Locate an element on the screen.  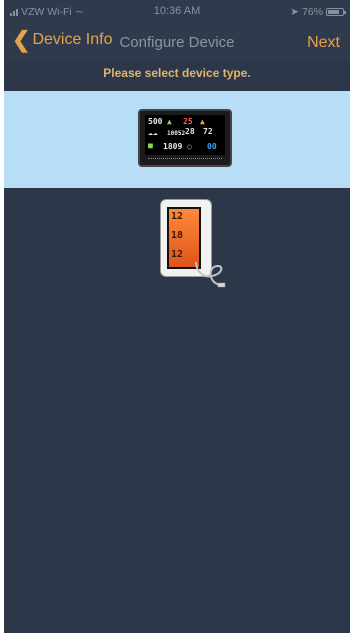
status-bar: VZW Wi-Fi ∼ 10:36 AM ➤ 76% is located at coordinates (177, 11).